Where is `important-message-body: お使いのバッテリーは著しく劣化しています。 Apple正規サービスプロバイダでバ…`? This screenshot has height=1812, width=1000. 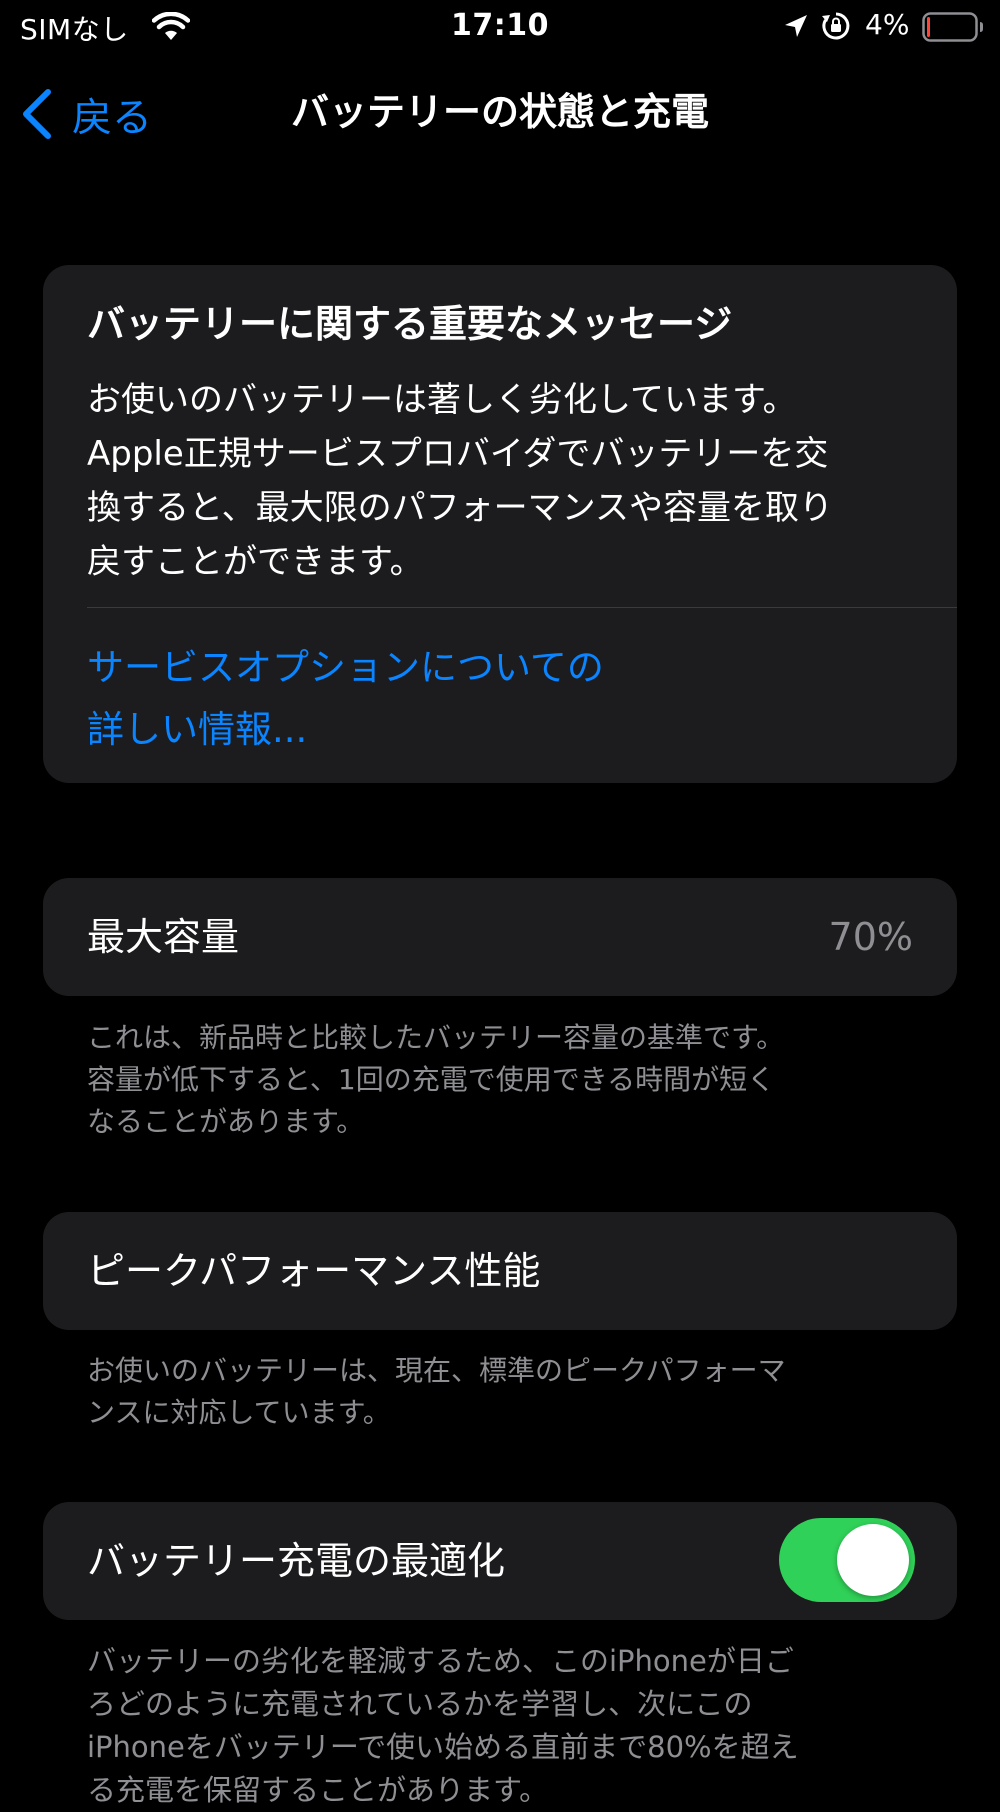
important-message-body: お使いのバッテリーは著しく劣化しています。 Apple正規サービスプロバイダでバ… is located at coordinates (460, 481).